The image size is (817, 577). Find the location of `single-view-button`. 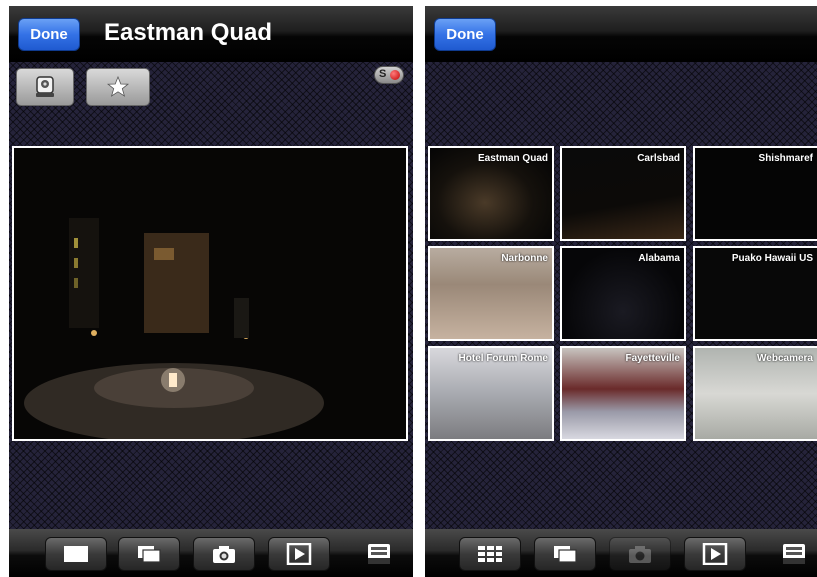

single-view-button is located at coordinates (76, 554).